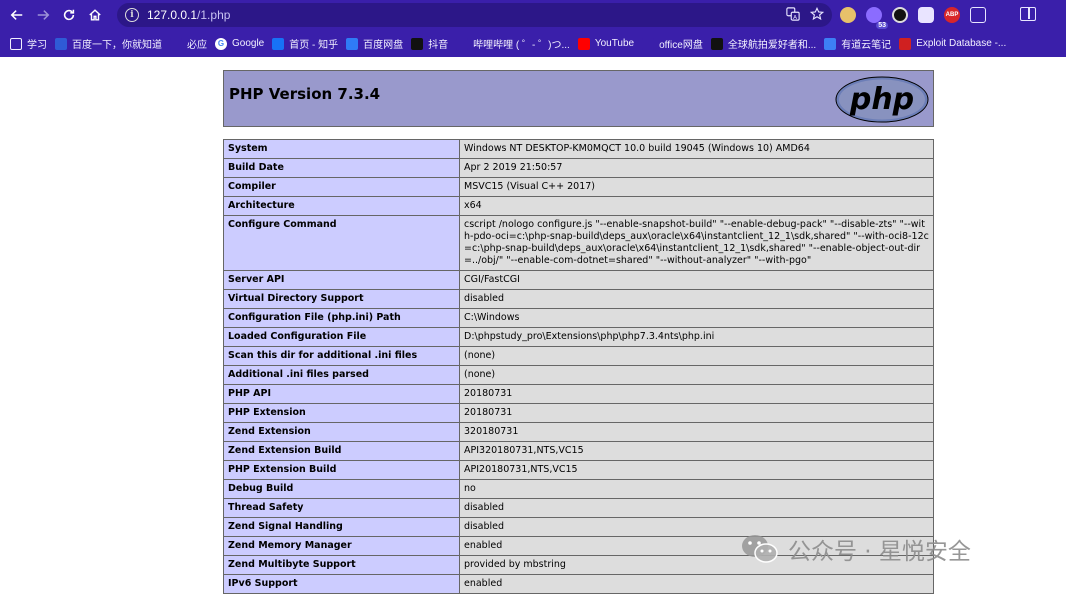  I want to click on row-key: Zend Multibyte Support, so click(341, 565).